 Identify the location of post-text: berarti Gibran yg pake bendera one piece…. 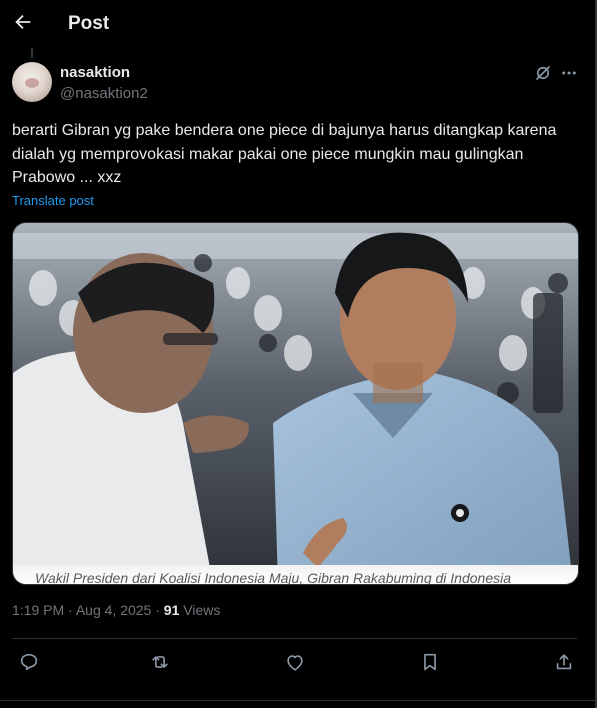
(284, 154).